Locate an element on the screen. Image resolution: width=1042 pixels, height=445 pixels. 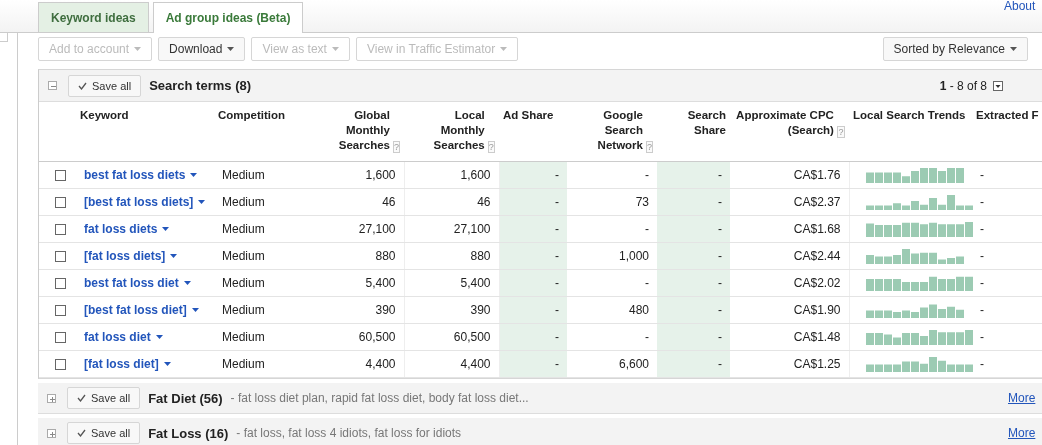
column-header: Ad Share is located at coordinates (528, 115).